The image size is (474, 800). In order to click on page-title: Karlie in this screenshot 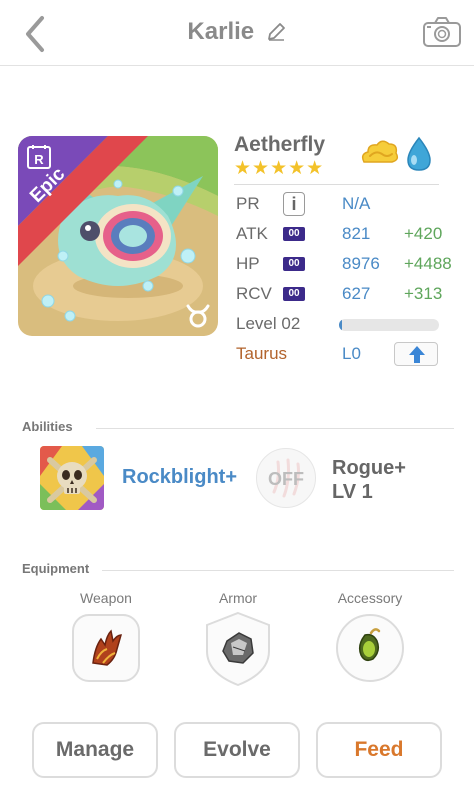, I will do `click(221, 31)`.